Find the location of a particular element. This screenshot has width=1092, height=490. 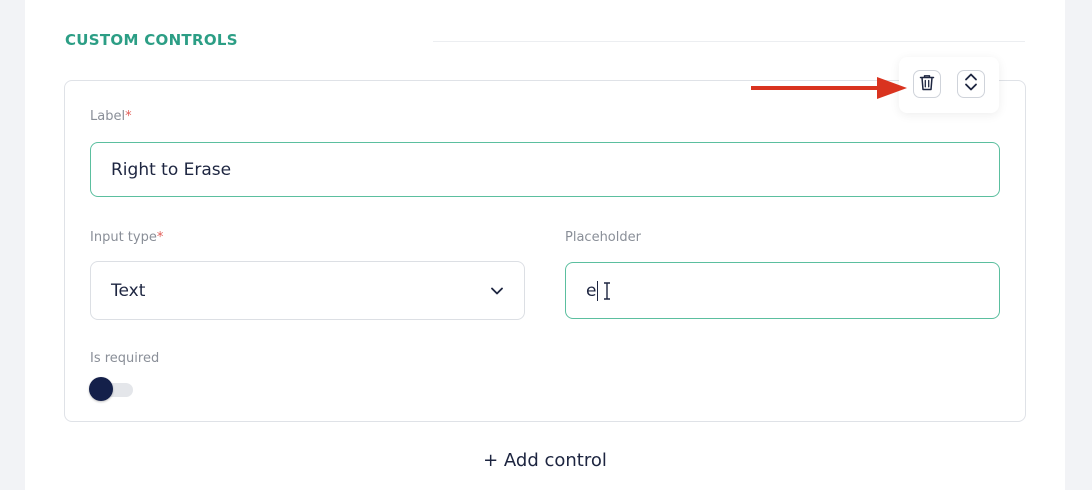

is-required-label-text: Is required is located at coordinates (125, 358).